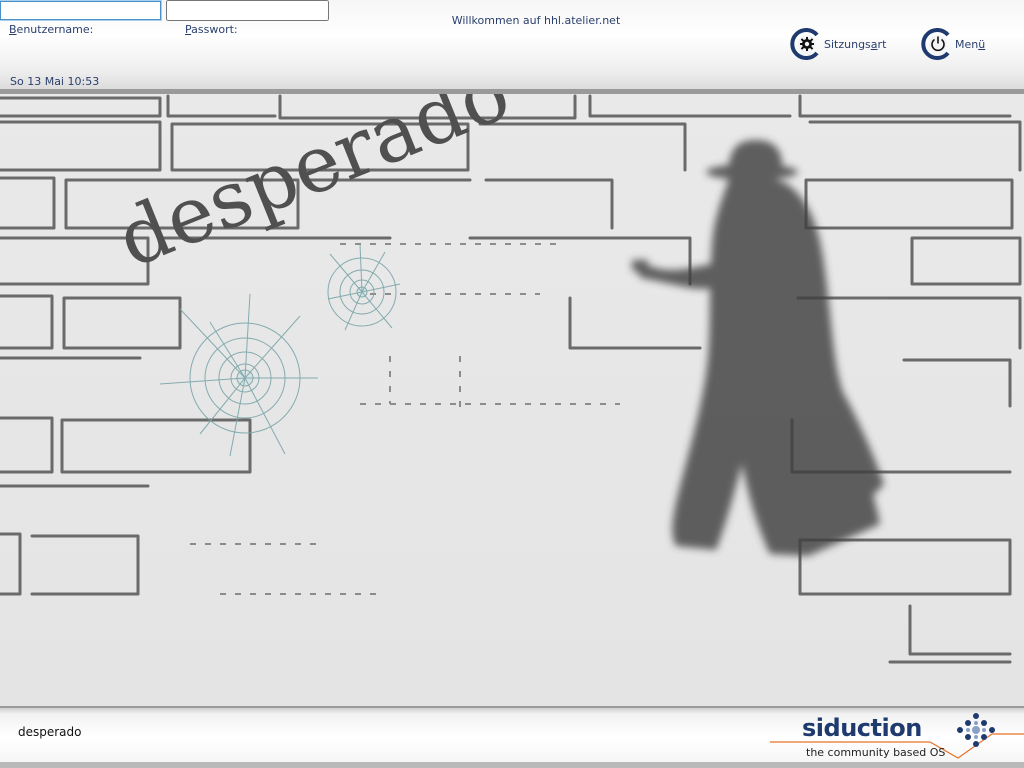 The height and width of the screenshot is (768, 1024). Describe the element at coordinates (55, 81) in the screenshot. I see `clock: So 13 Mai 10:53` at that location.